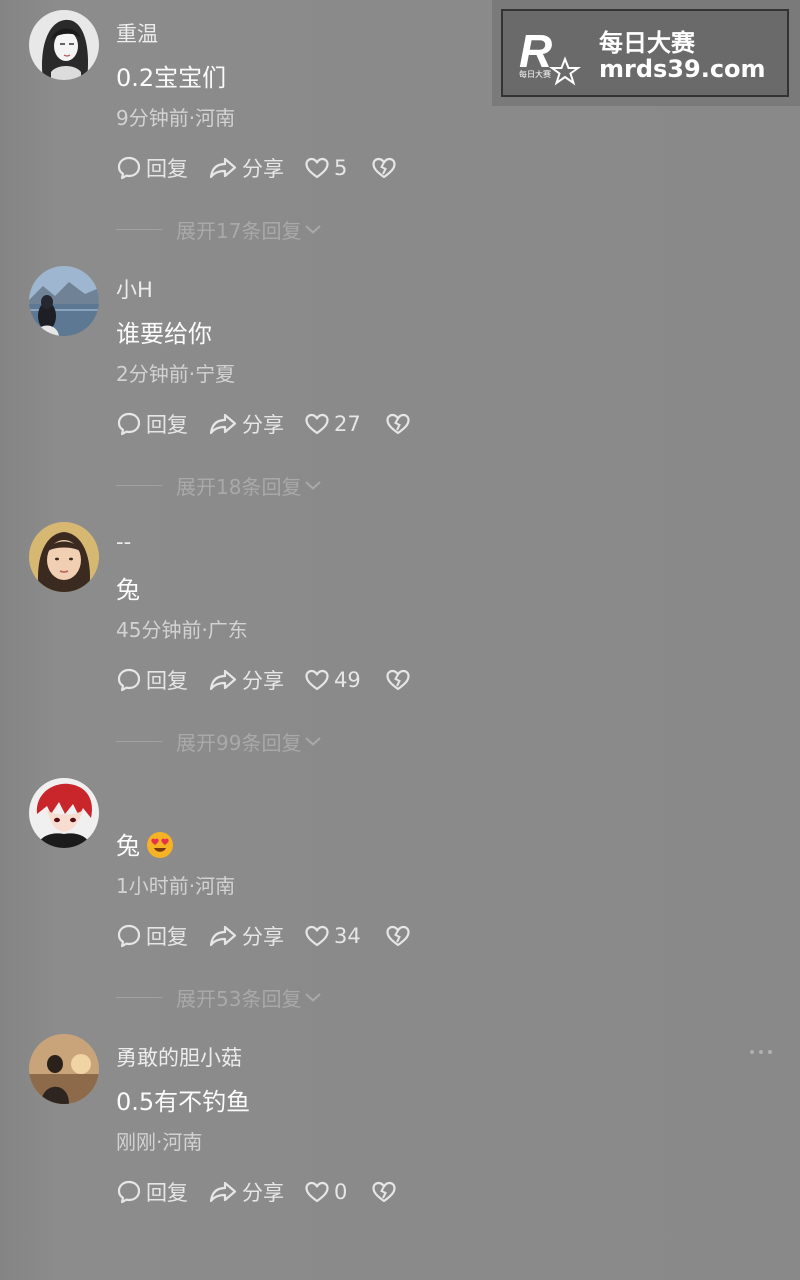 The width and height of the screenshot is (800, 1280). I want to click on watermark-banner: R 每日大赛 每日大赛 mrds39.com, so click(646, 53).